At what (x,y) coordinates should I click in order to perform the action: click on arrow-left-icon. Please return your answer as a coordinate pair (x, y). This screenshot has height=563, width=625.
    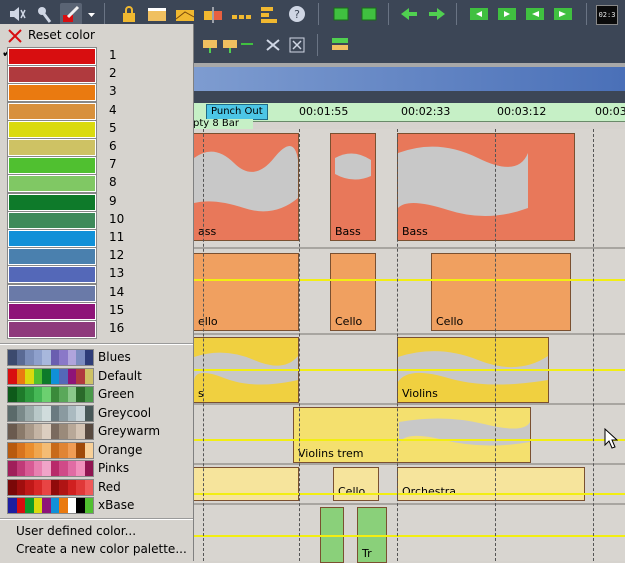
    Looking at the image, I should click on (409, 14).